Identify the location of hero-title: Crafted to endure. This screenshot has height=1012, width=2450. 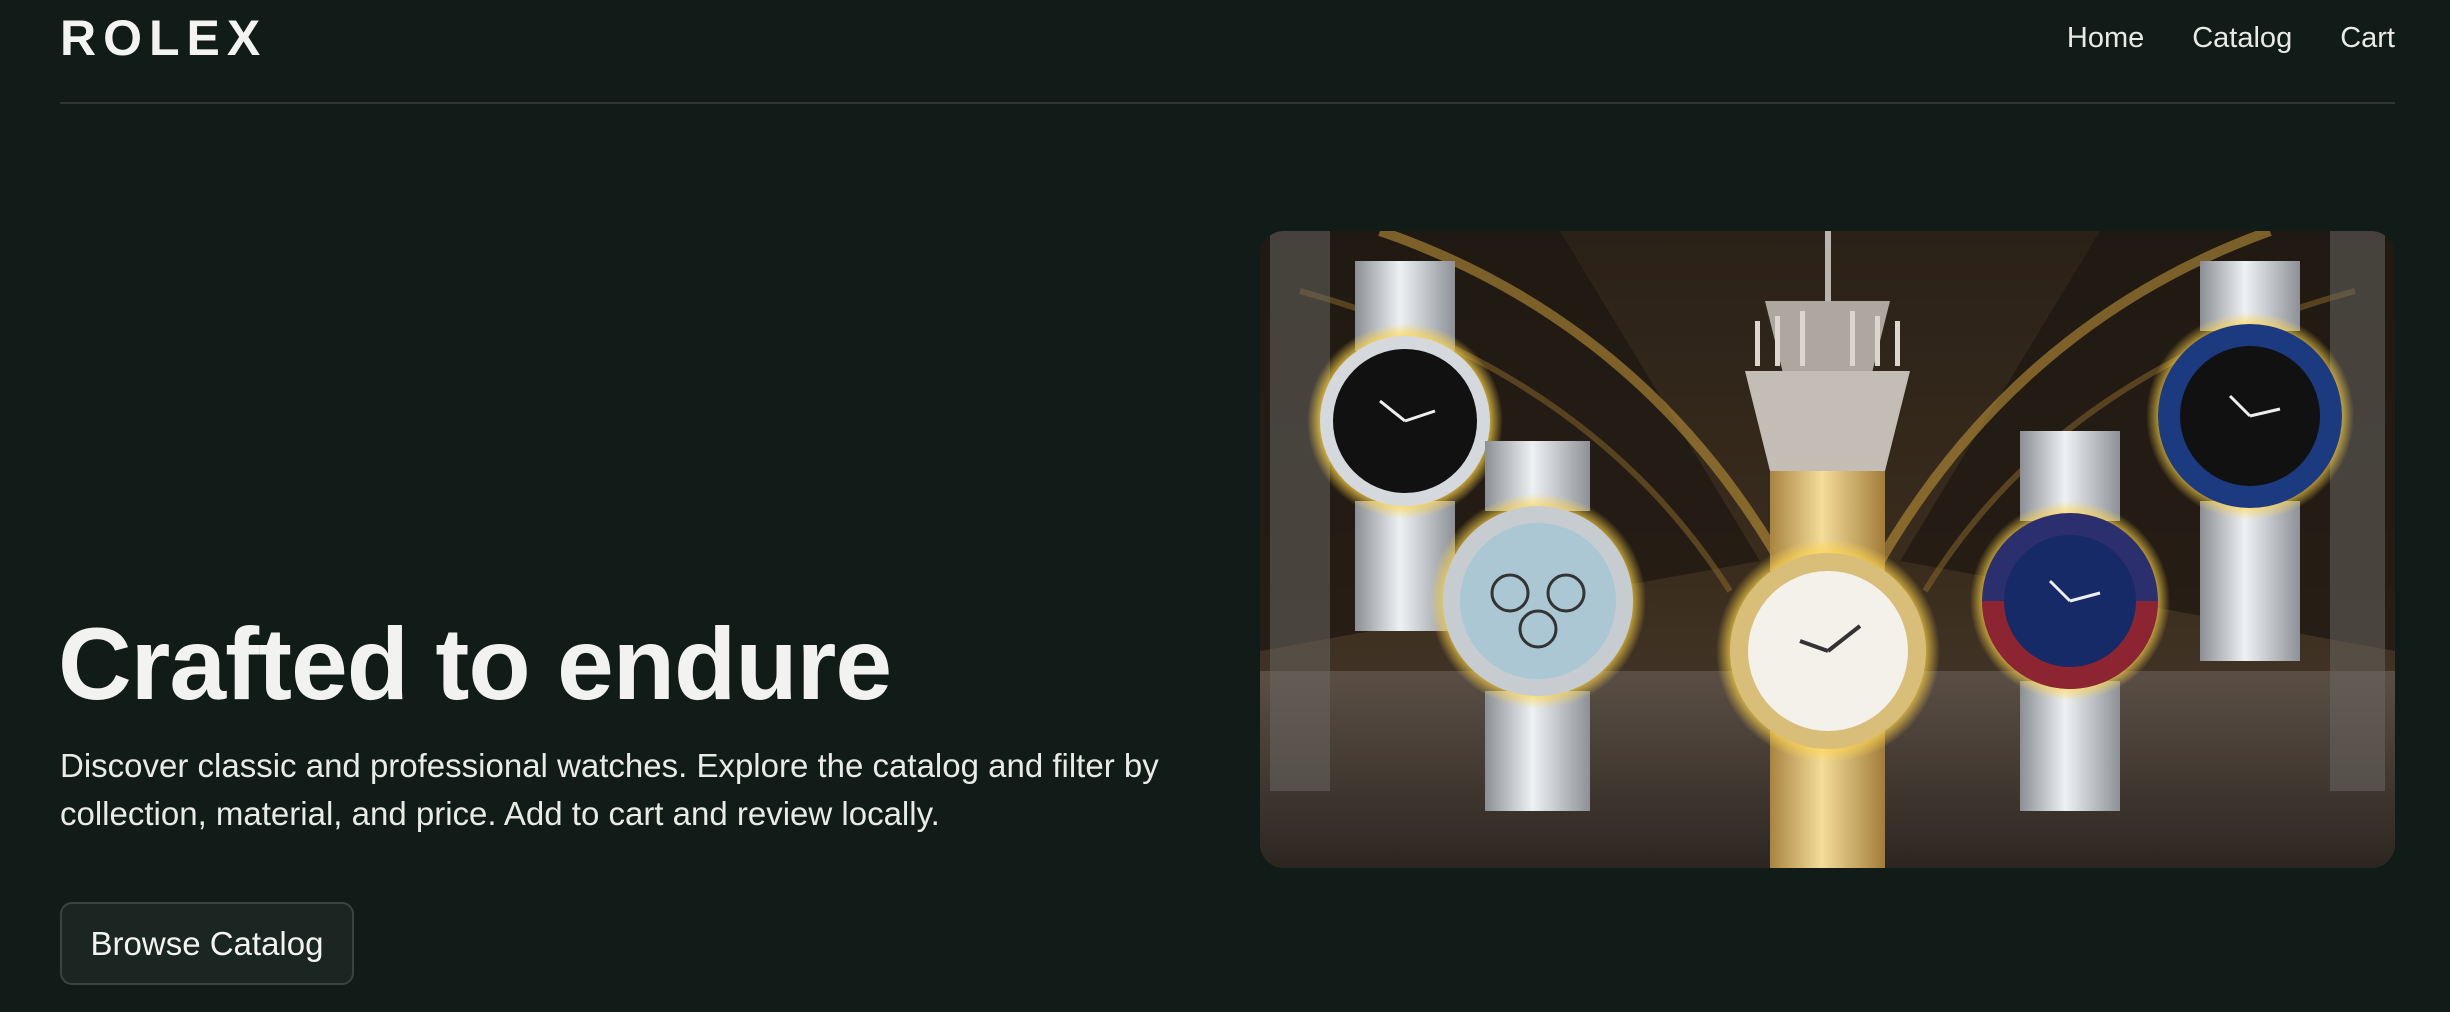
(475, 664).